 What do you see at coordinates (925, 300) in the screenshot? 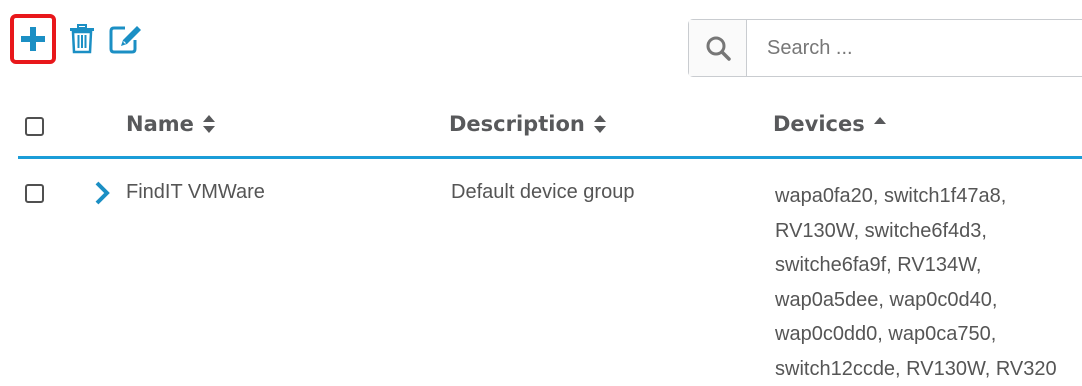
I see `device-list-line: wap0a5dee, wap0c0d40,` at bounding box center [925, 300].